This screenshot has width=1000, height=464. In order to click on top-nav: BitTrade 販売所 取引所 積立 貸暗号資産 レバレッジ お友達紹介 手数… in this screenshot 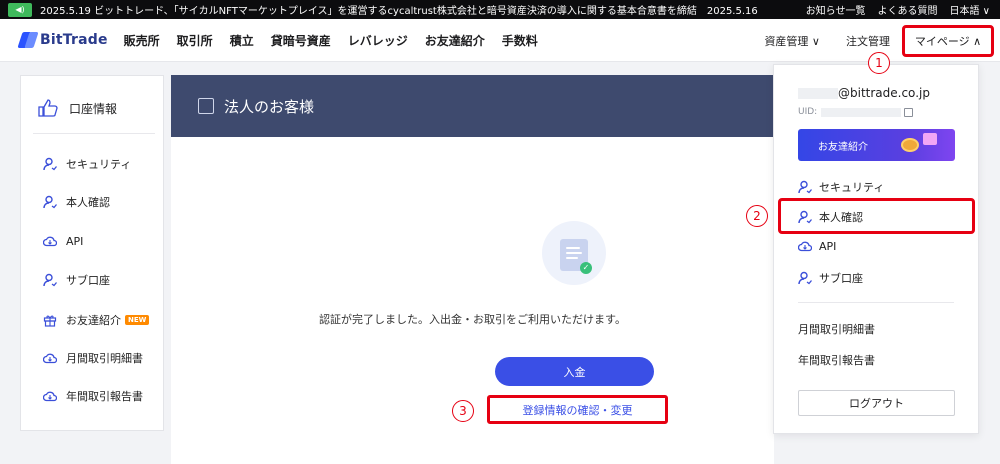, I will do `click(500, 40)`.